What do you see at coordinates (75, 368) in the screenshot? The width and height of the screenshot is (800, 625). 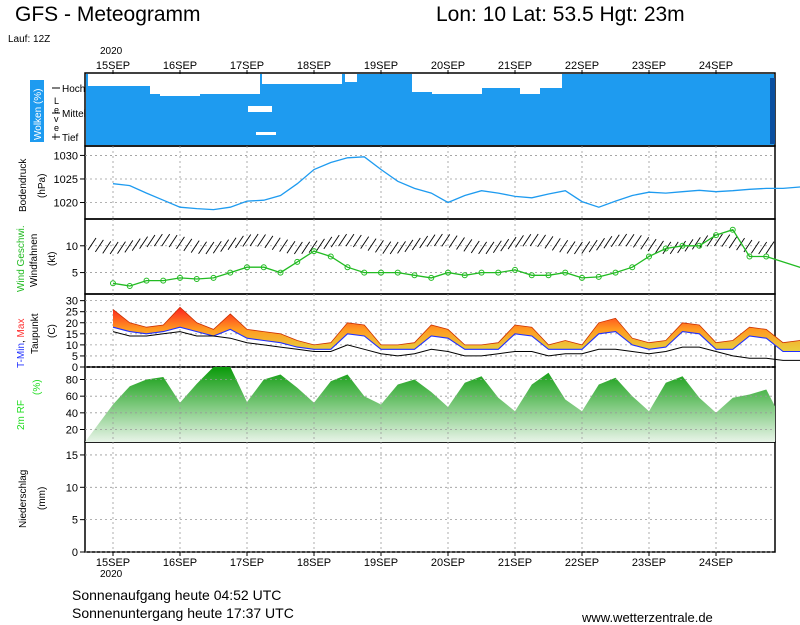 I see `temp-tick-label: 0` at bounding box center [75, 368].